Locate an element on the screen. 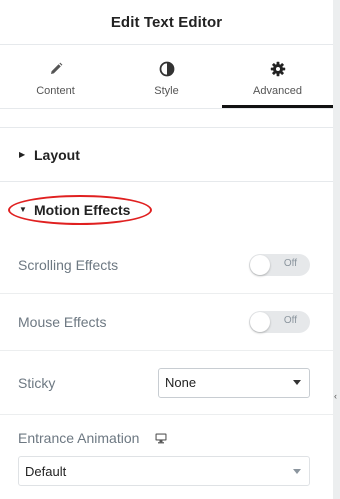  panel-title: Edit Text Editor is located at coordinates (166, 22).